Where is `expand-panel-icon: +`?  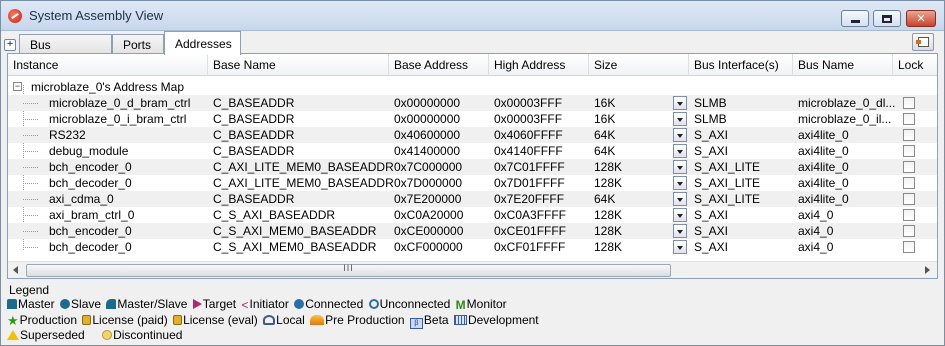
expand-panel-icon: + is located at coordinates (10, 45).